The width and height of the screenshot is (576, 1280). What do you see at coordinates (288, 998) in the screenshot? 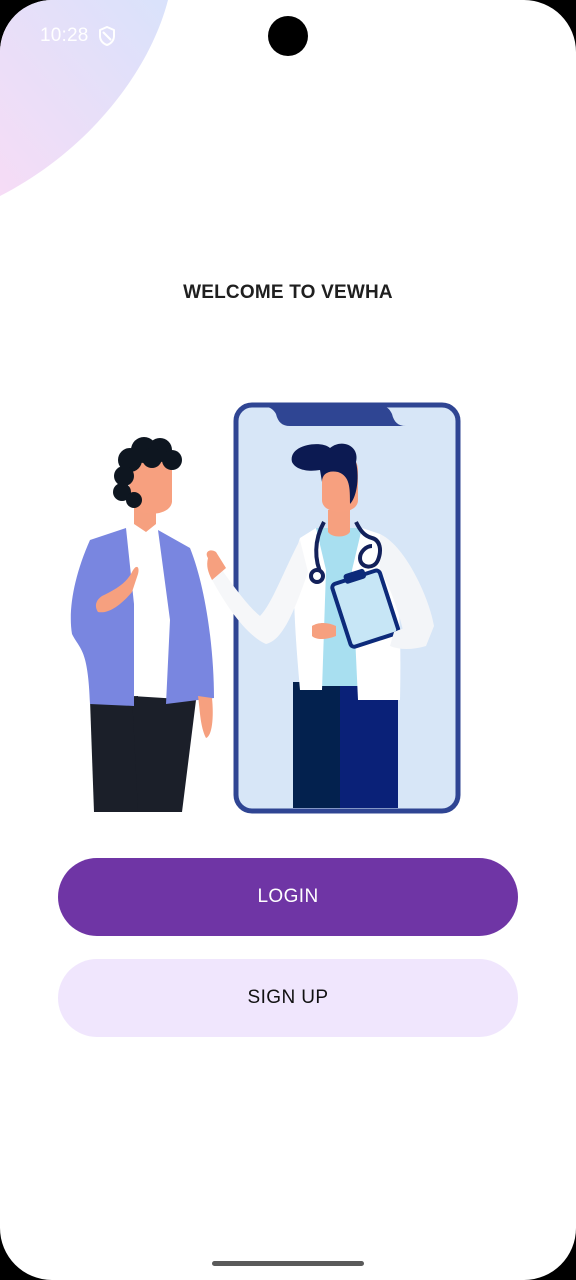
I see `signup-button: SIGN UP` at bounding box center [288, 998].